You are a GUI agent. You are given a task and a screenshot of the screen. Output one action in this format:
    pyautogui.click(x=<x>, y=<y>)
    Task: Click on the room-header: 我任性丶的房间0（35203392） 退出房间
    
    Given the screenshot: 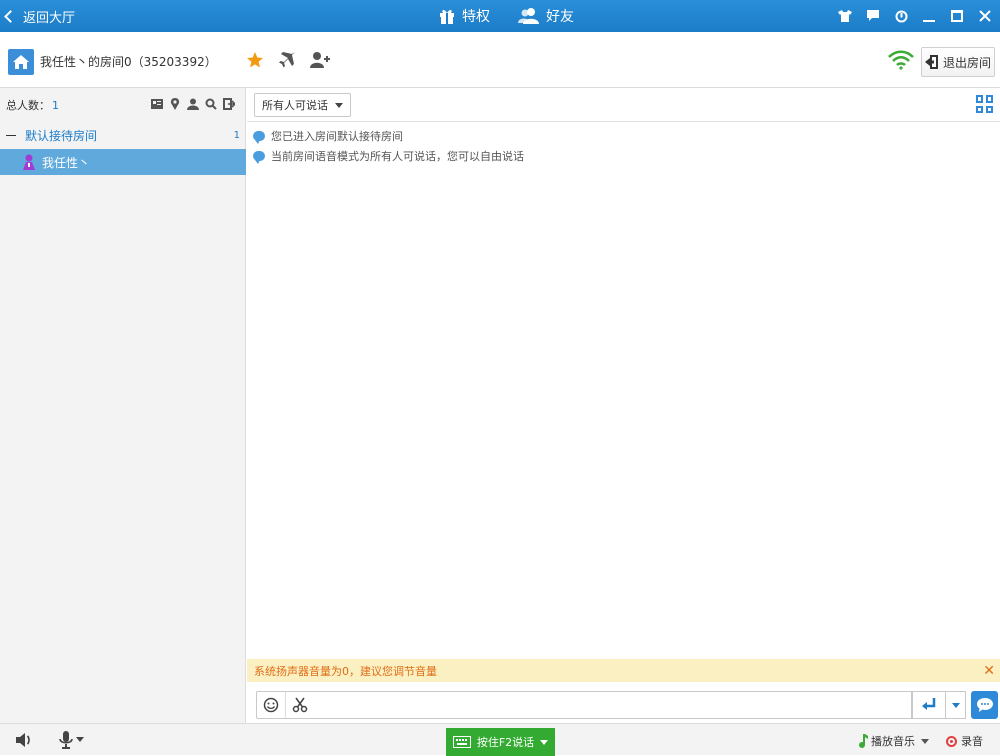 What is the action you would take?
    pyautogui.click(x=500, y=60)
    